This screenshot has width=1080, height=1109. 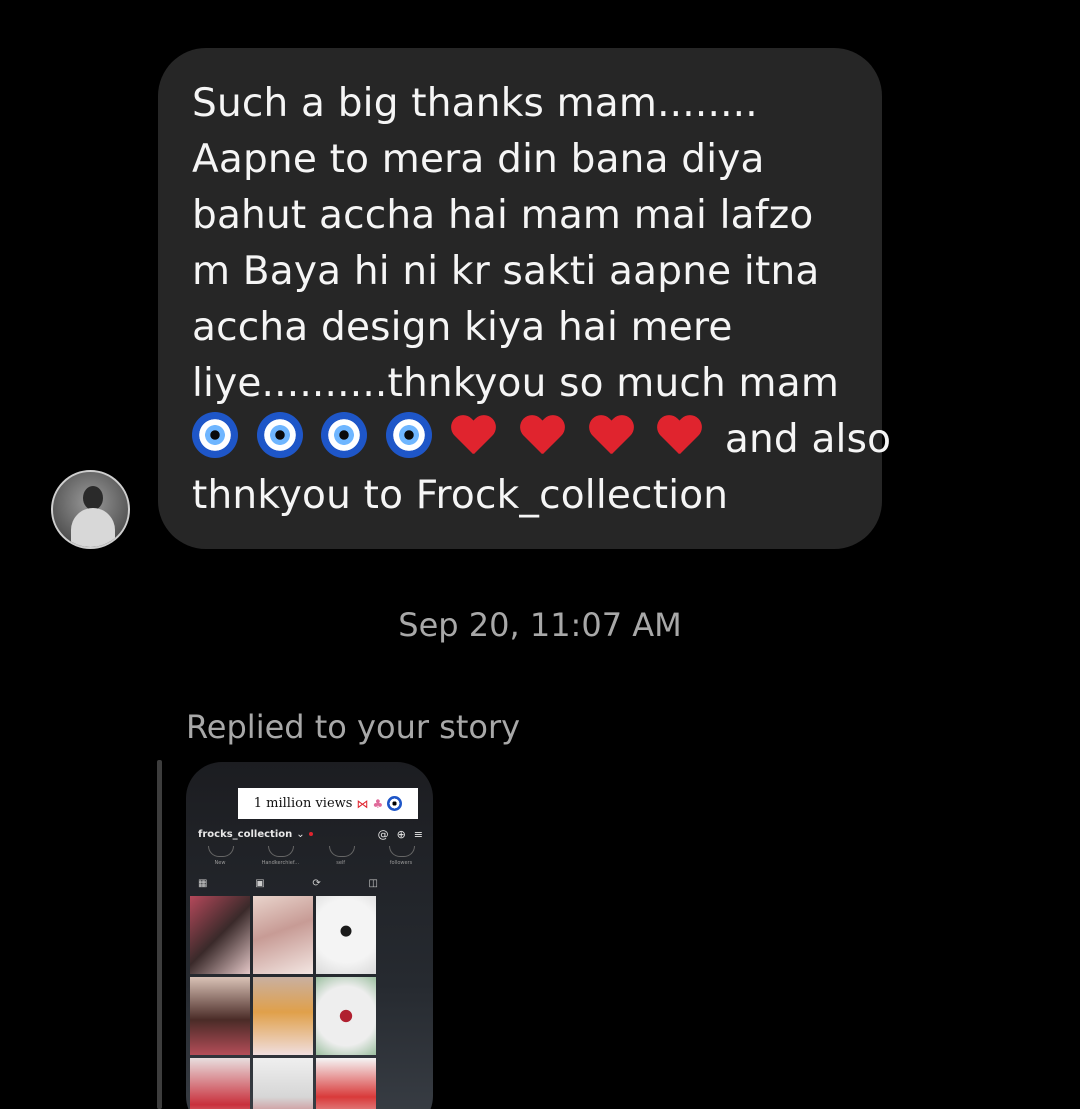 What do you see at coordinates (341, 858) in the screenshot?
I see `highlight-label: self` at bounding box center [341, 858].